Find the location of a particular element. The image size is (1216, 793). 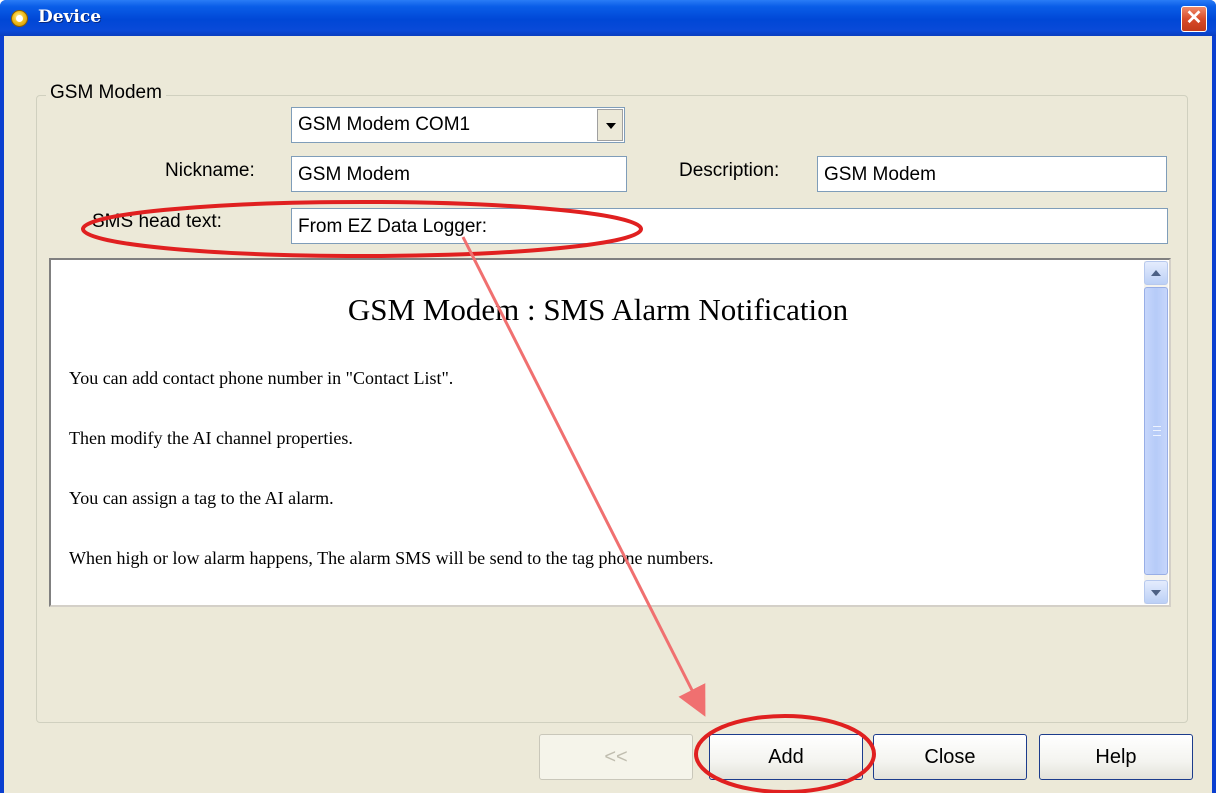

sms-head-text-label: SMS head text: is located at coordinates (157, 221).